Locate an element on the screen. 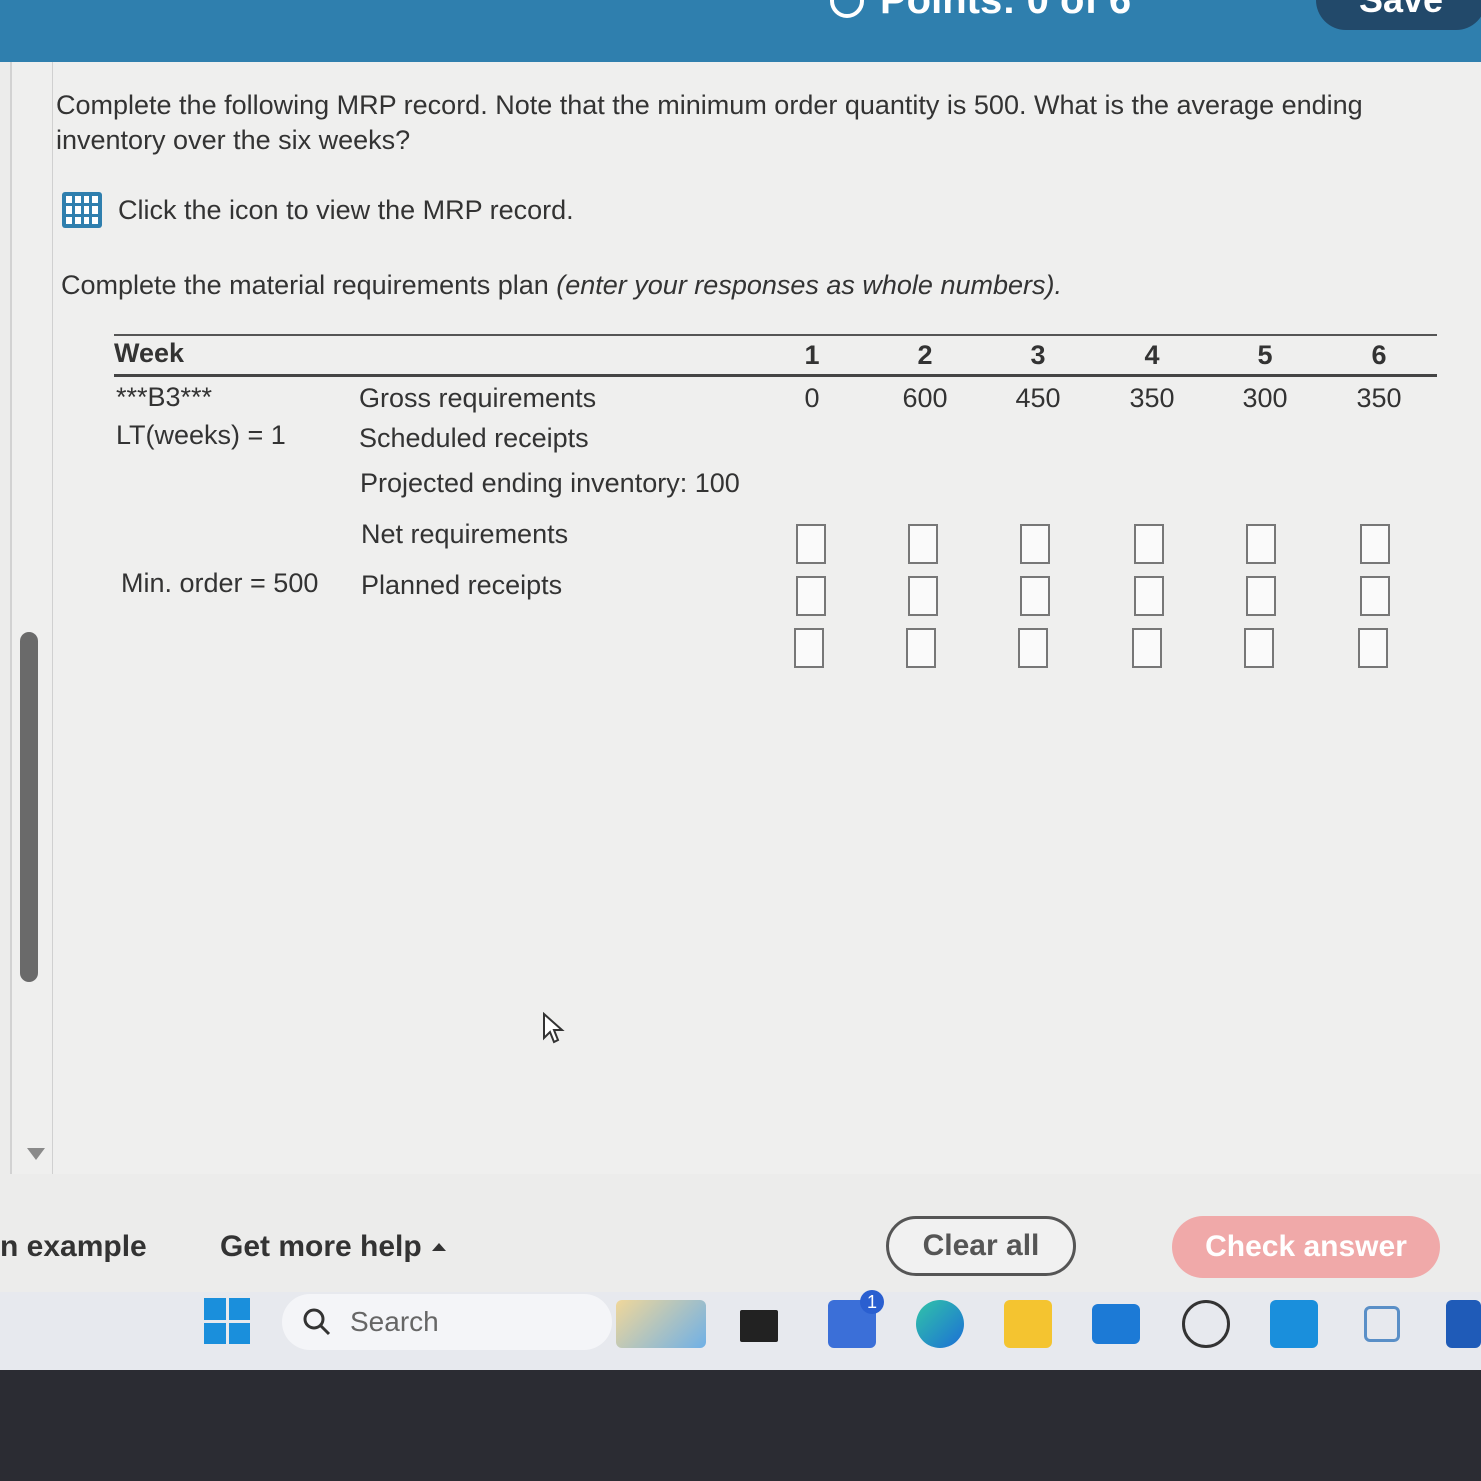 This screenshot has width=1481, height=1481. widgets-icon is located at coordinates (661, 1324).